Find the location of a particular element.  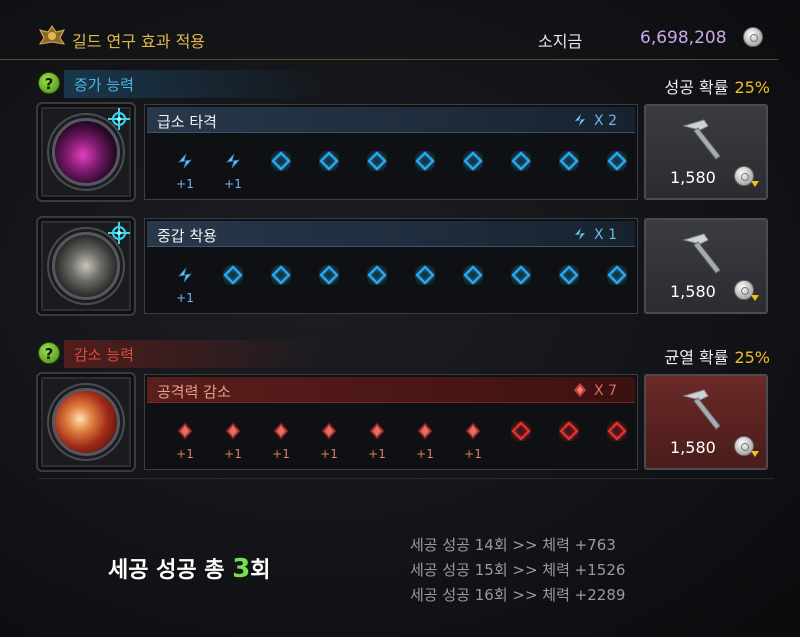

ability-namebar: 공격력 감소 X 7 is located at coordinates (391, 390).